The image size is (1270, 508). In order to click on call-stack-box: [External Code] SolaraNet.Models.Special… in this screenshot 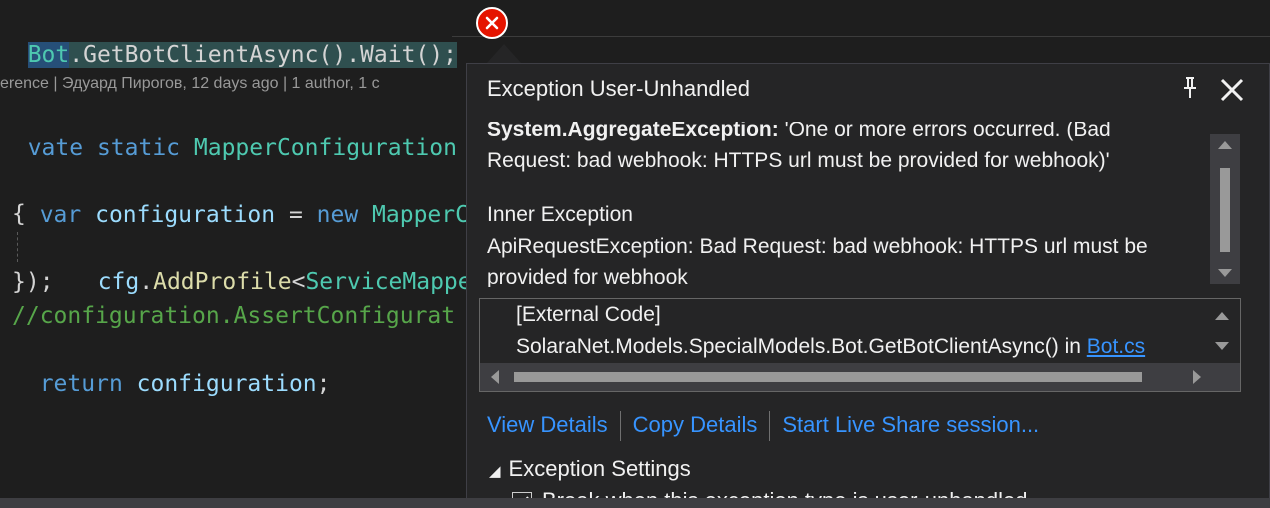, I will do `click(860, 345)`.